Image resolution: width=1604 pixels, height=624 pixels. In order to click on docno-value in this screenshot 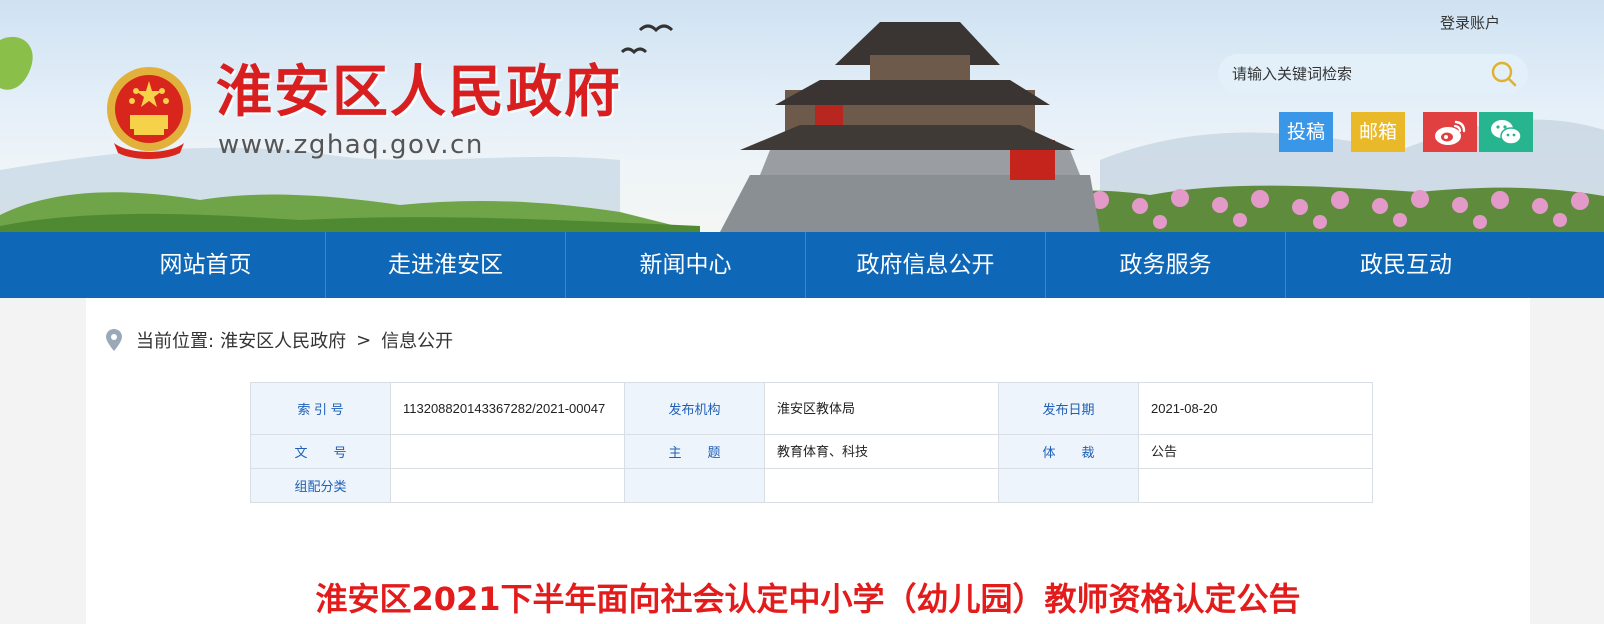, I will do `click(507, 451)`.